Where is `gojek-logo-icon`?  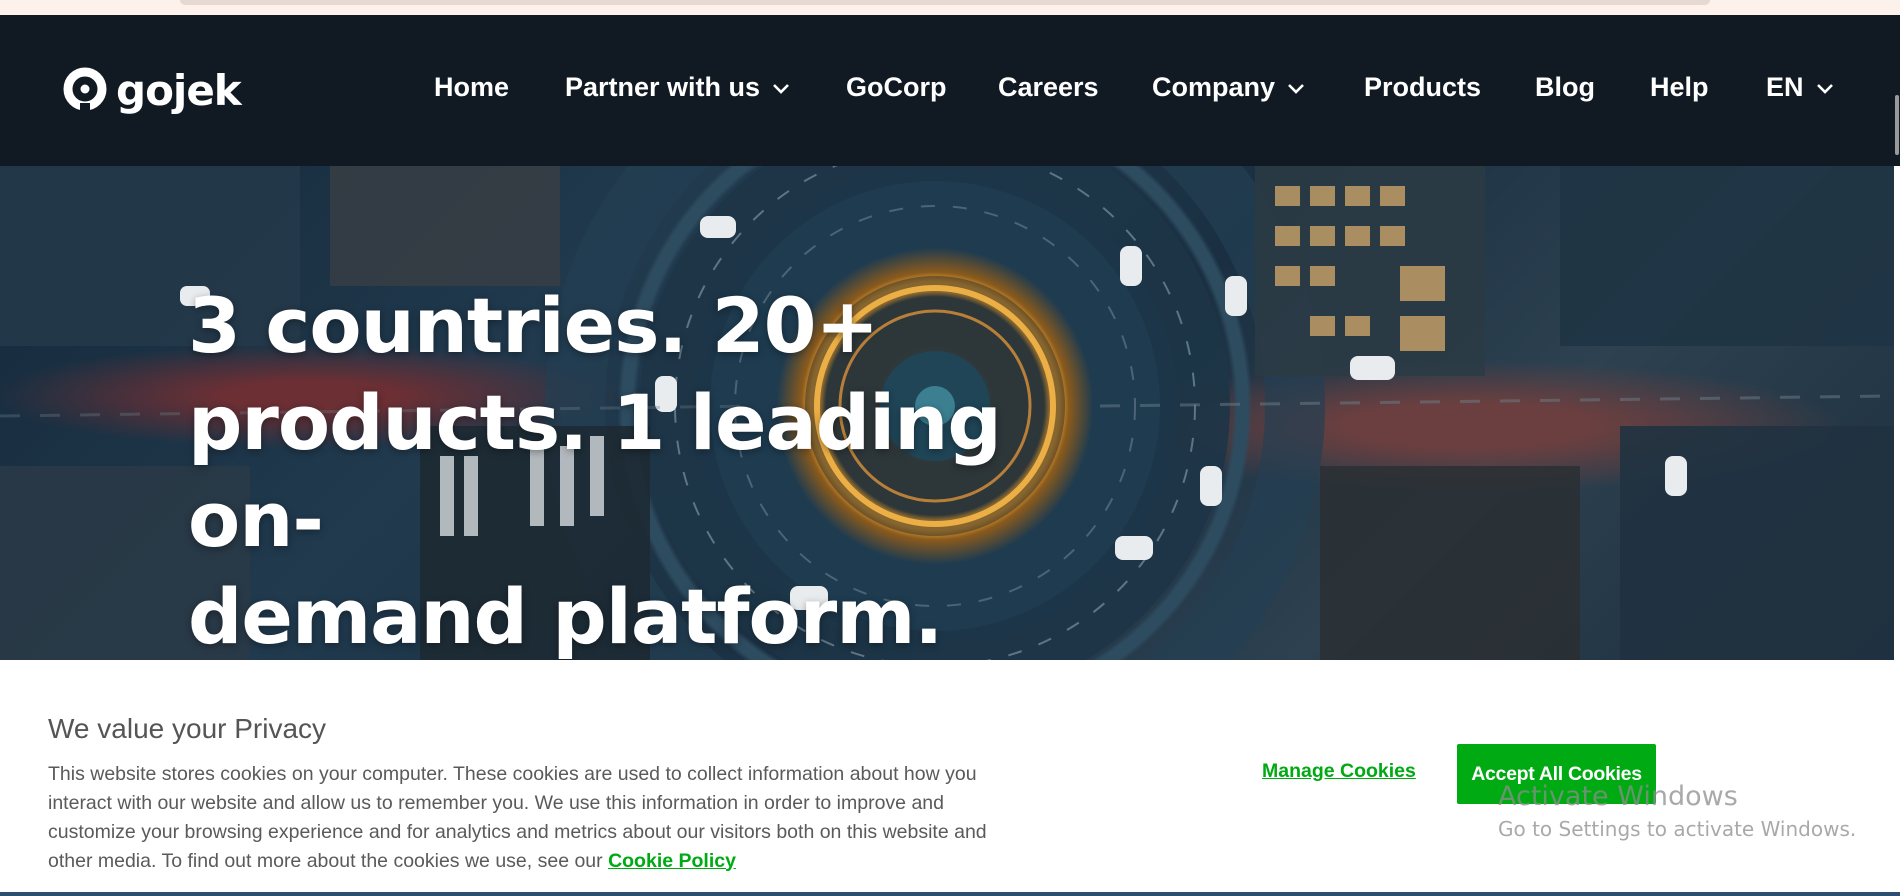
gojek-logo-icon is located at coordinates (85, 90).